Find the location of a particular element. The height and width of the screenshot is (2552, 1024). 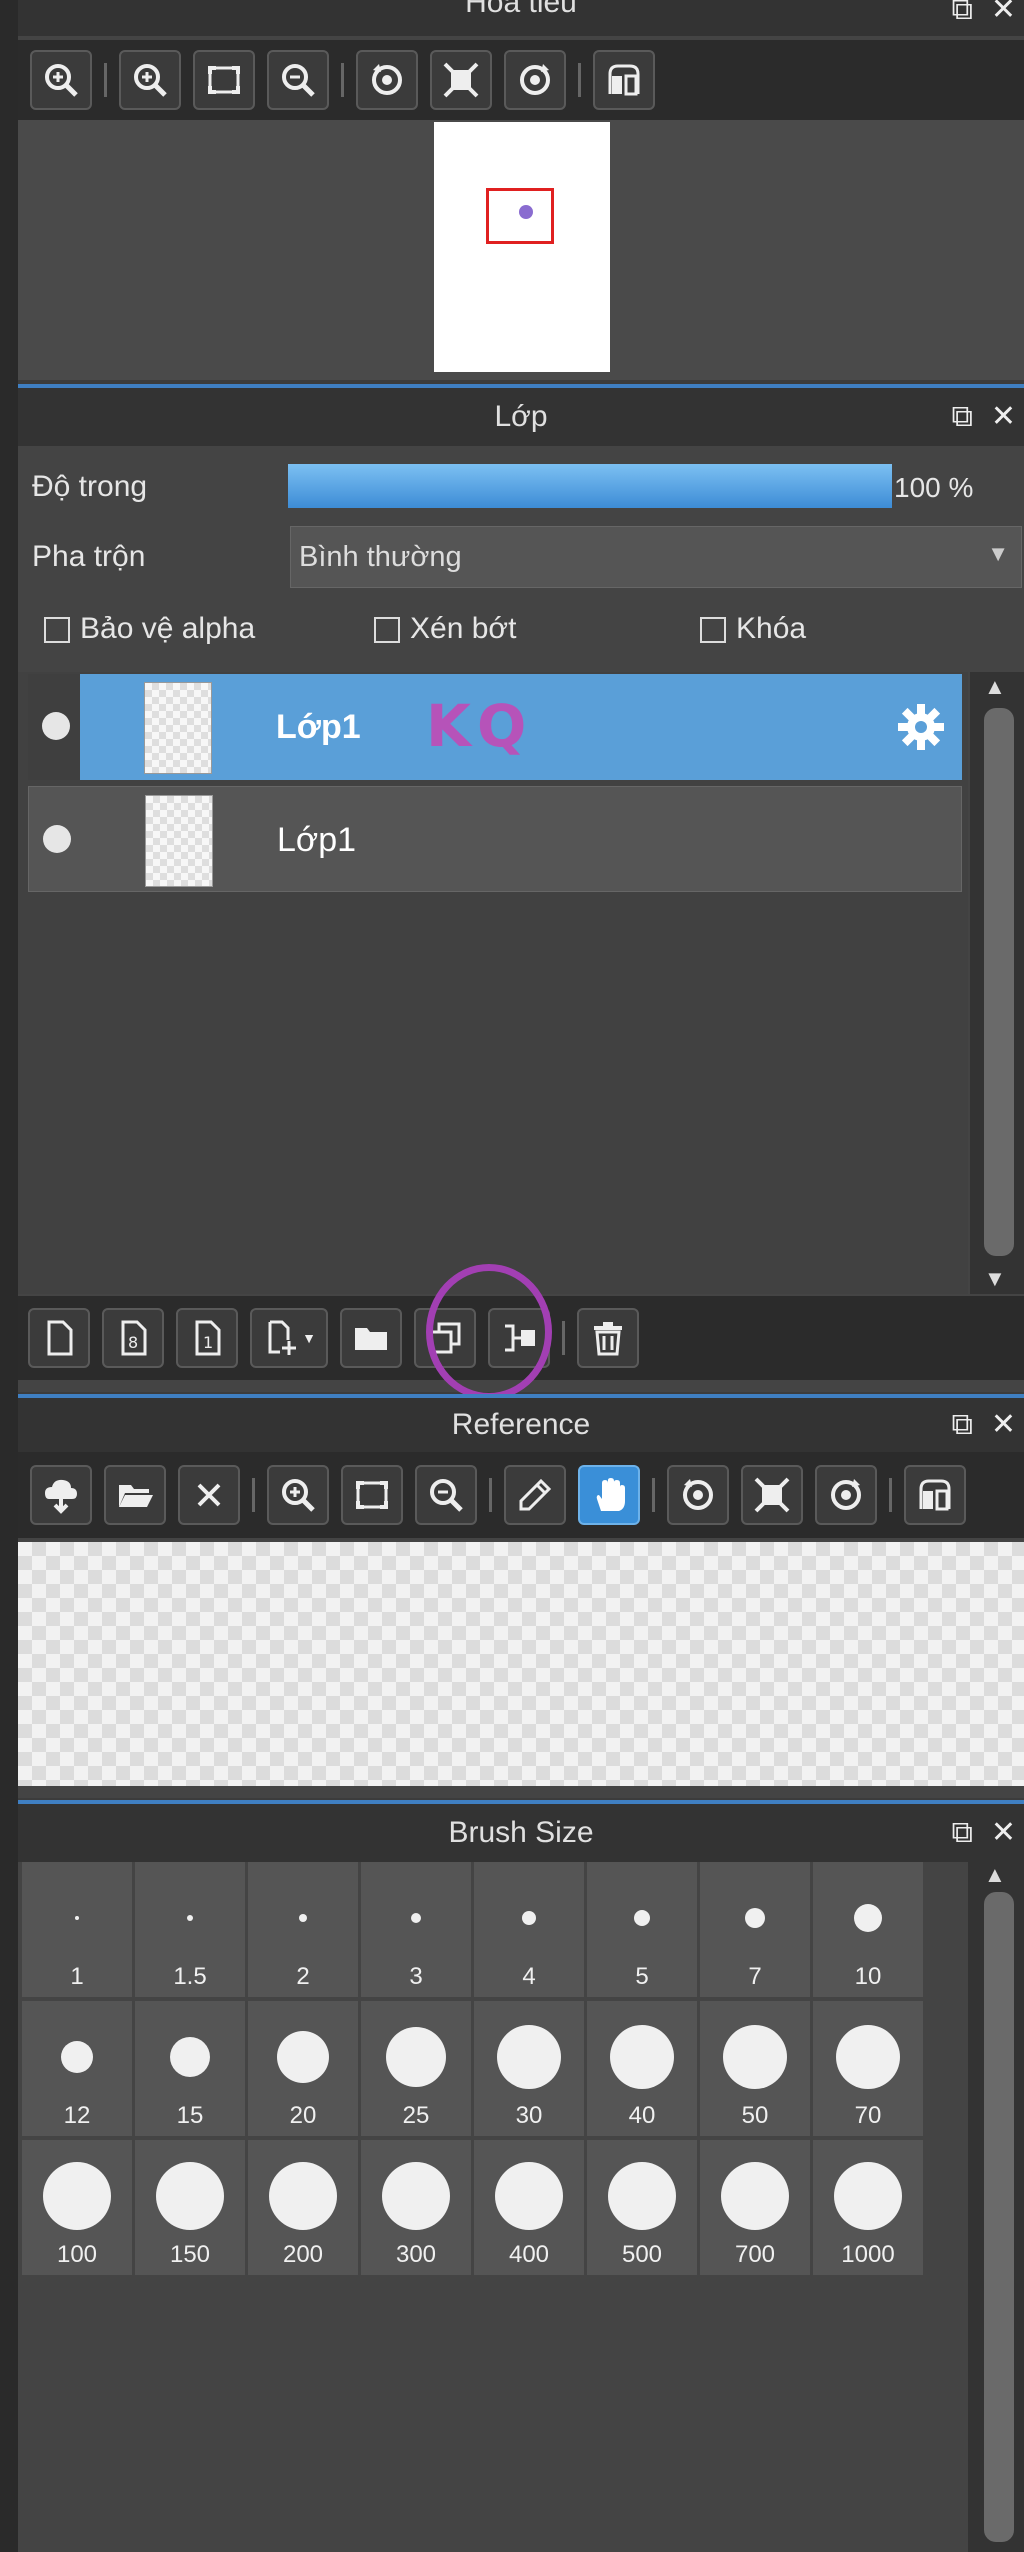

new-1bit-layer-button: 1 is located at coordinates (207, 1338).